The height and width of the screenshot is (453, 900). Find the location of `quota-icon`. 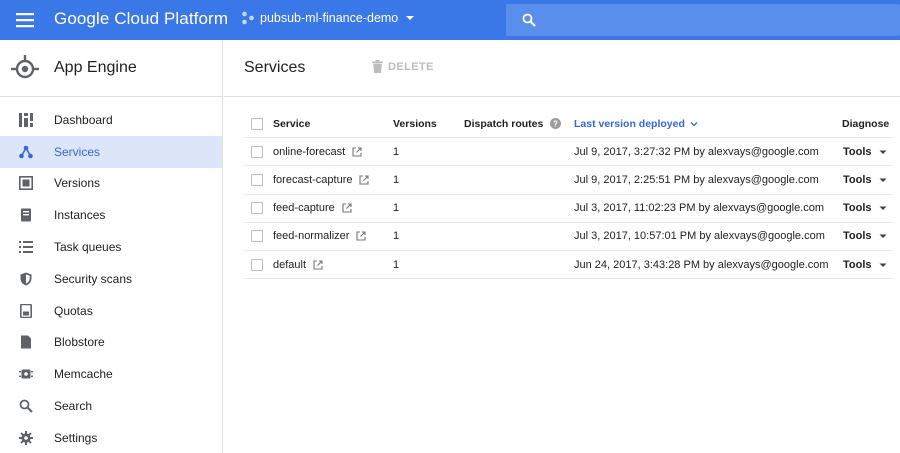

quota-icon is located at coordinates (26, 310).